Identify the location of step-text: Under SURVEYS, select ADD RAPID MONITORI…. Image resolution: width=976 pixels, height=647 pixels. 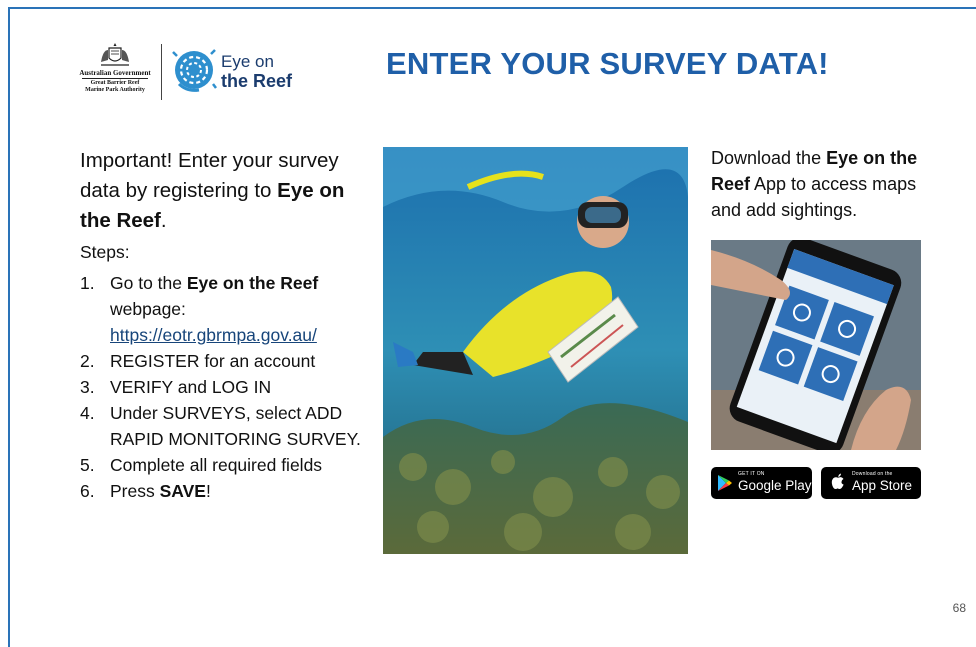
(235, 426).